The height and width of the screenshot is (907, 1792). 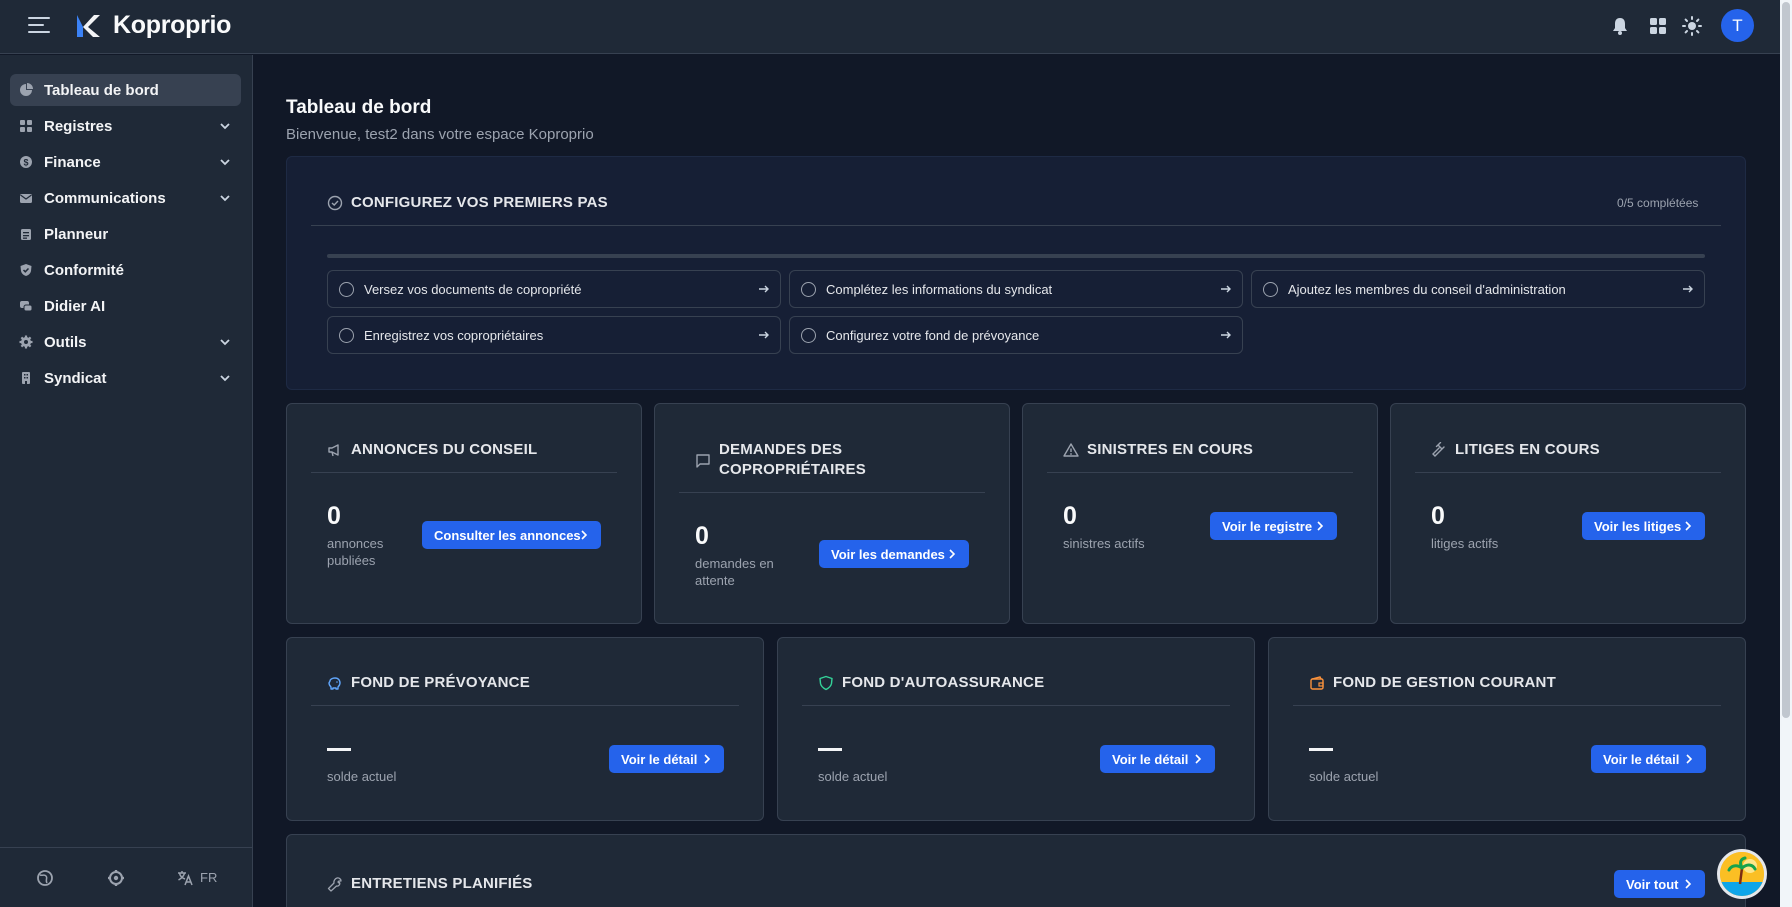 What do you see at coordinates (939, 289) in the screenshot?
I see `setup-task-label: Complétez les informations du syndicat` at bounding box center [939, 289].